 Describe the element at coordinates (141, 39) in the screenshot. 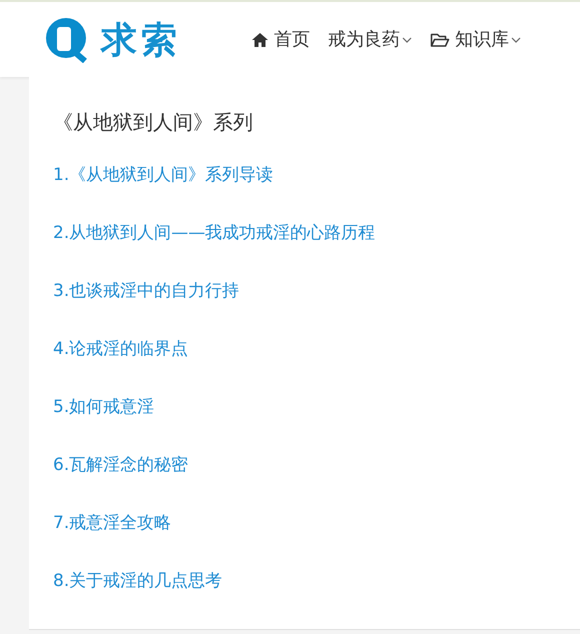

I see `logo-text: 求索` at that location.